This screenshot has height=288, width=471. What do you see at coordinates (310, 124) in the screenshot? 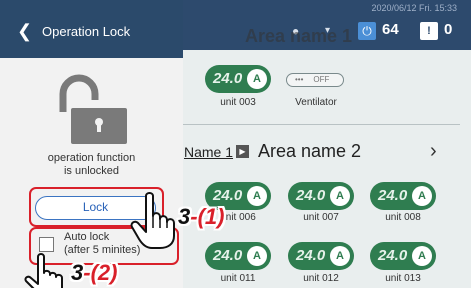
I see `divider` at bounding box center [310, 124].